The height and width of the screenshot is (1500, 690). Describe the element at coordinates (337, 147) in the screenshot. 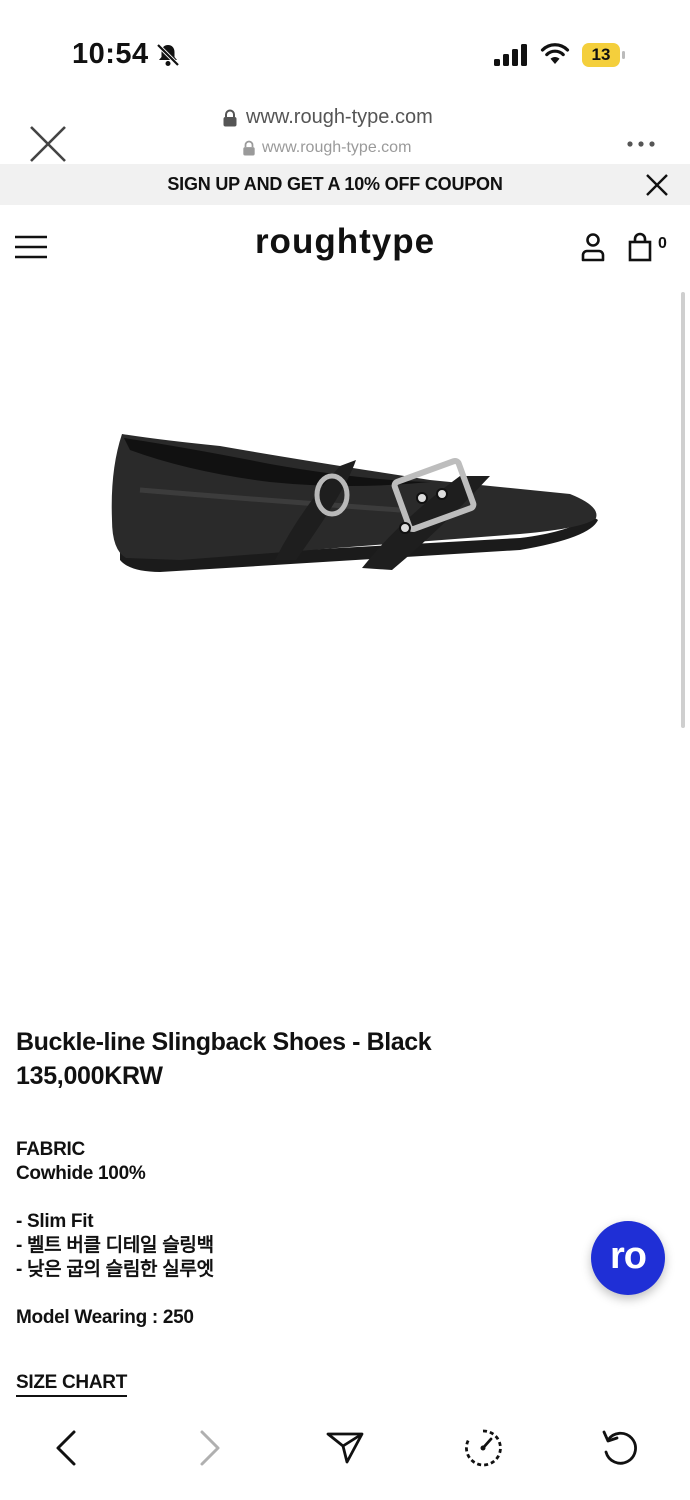

I see `url-text-secondary: www.rough-type.com` at that location.